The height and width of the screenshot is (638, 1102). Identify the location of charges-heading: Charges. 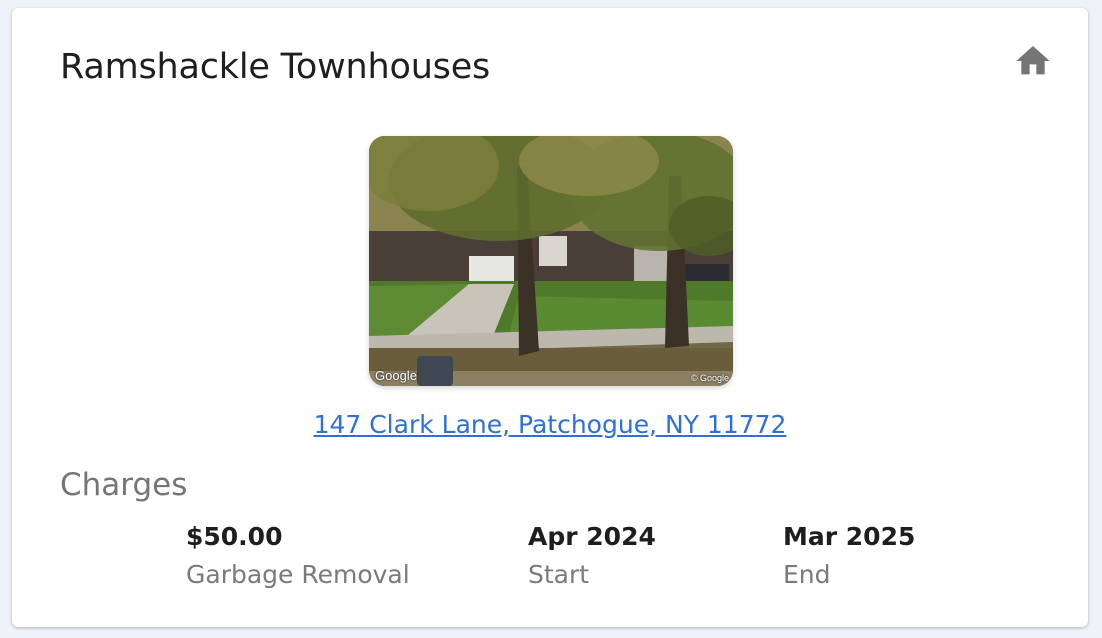
(124, 485).